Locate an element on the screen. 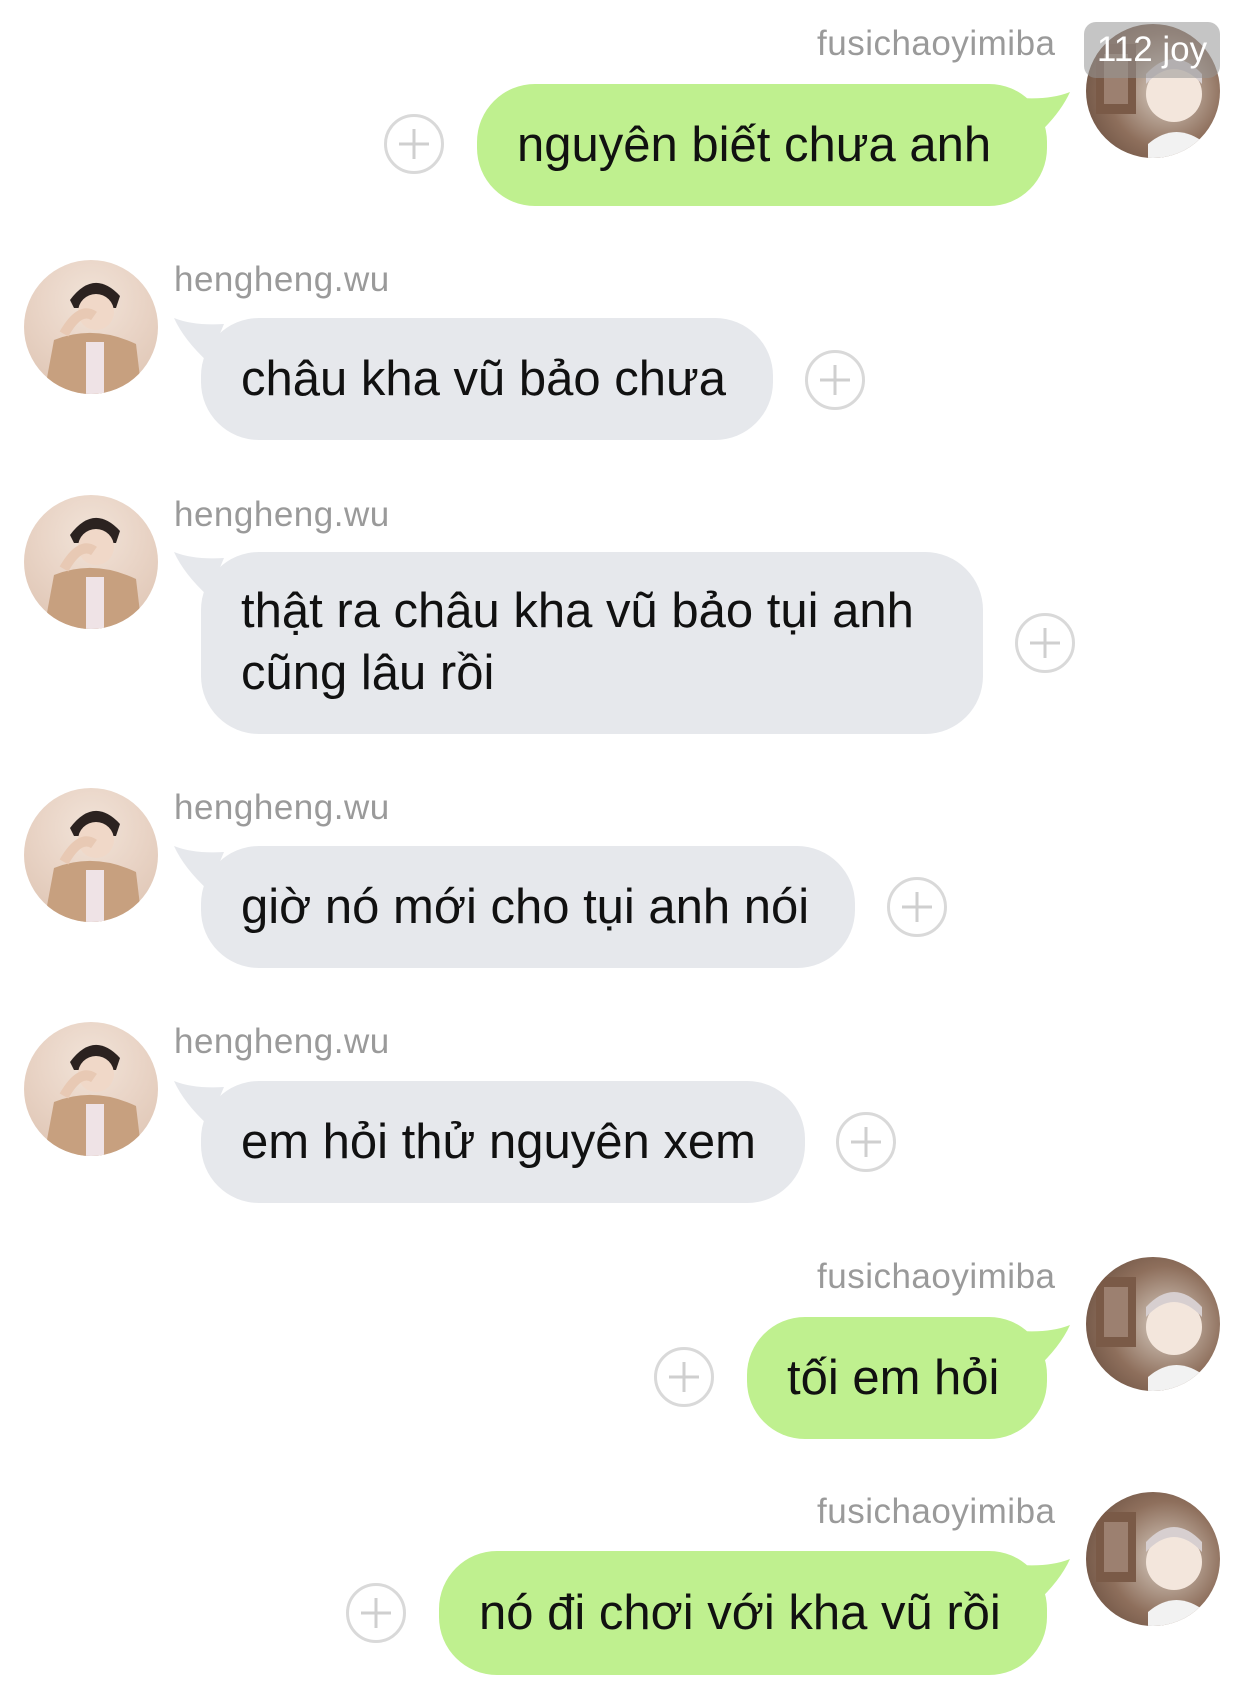  message-bubble: châu kha vũ bảo chưa is located at coordinates (487, 379).